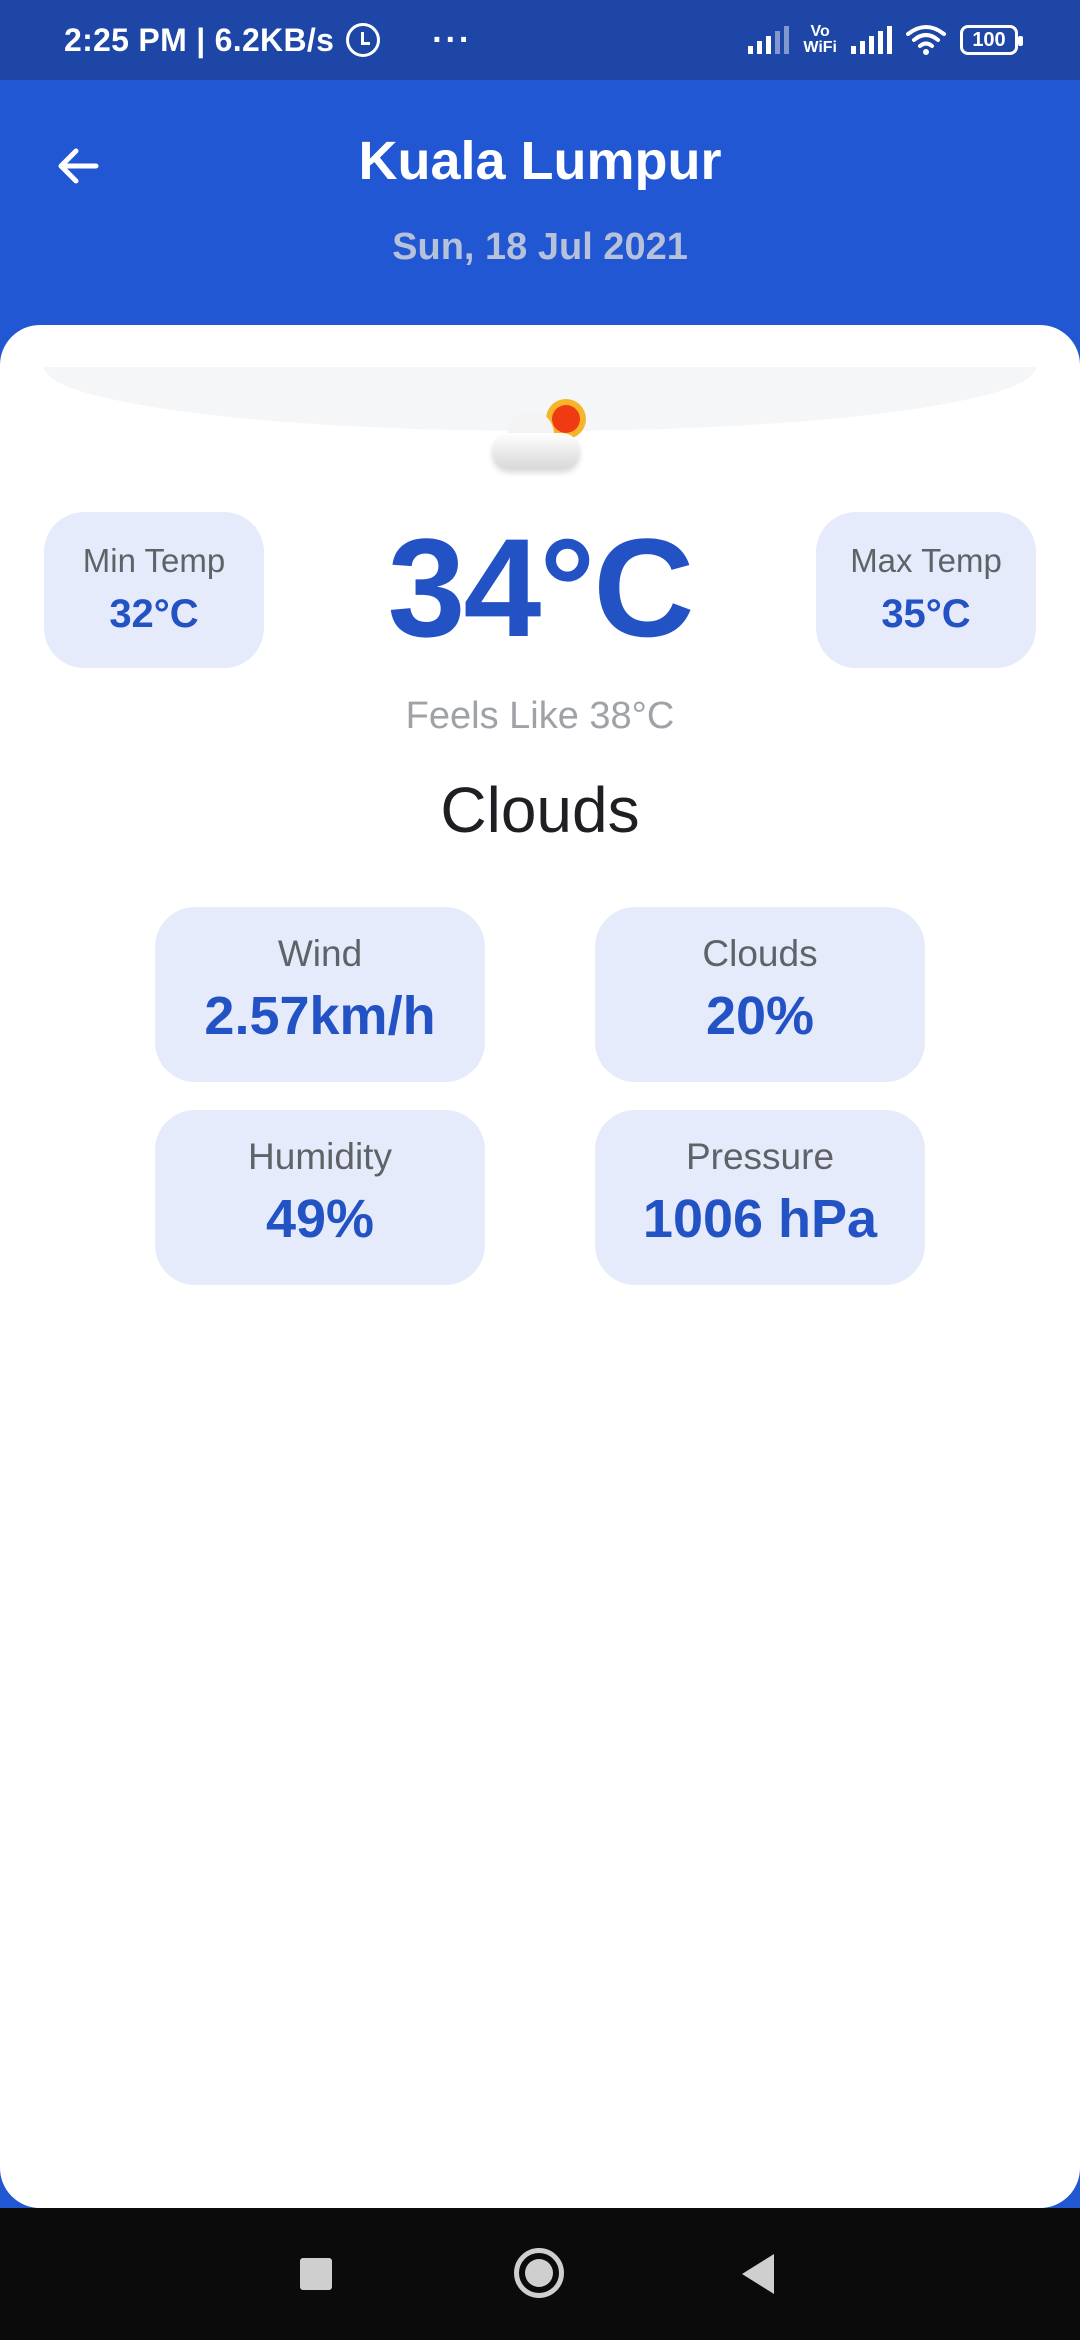 This screenshot has height=2340, width=1080. Describe the element at coordinates (926, 560) in the screenshot. I see `max-temp-label: Max Temp` at that location.